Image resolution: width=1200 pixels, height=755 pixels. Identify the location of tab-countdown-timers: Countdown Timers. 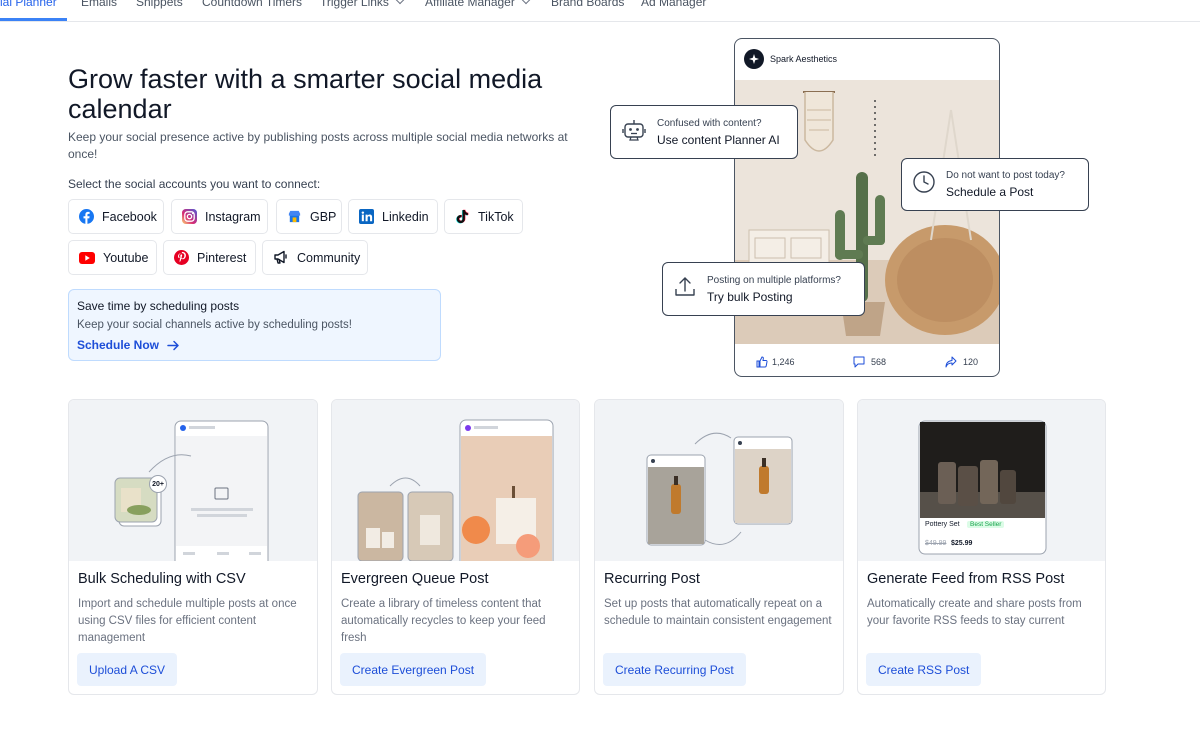
(252, 6).